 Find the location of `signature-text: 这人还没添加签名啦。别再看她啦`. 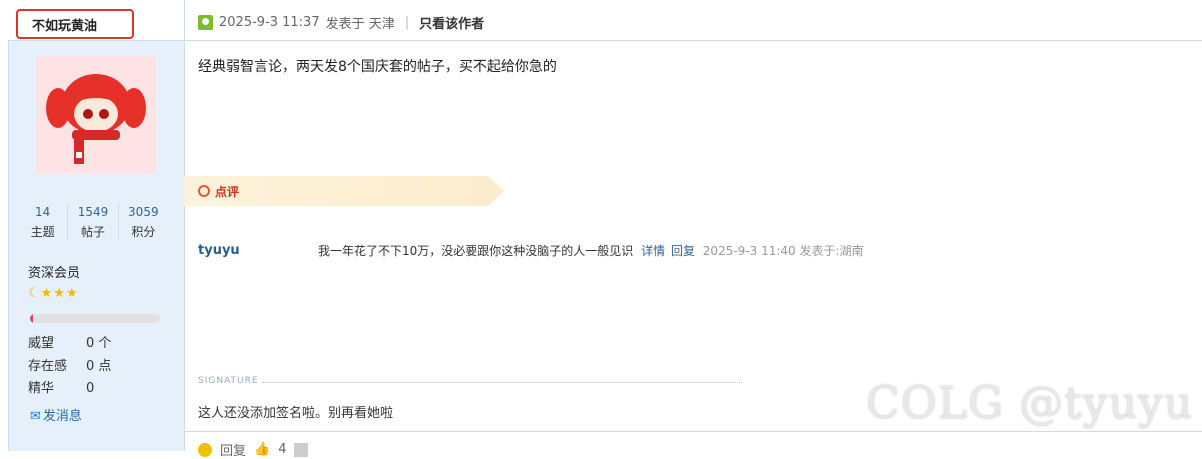

signature-text: 这人还没添加签名啦。别再看她啦 is located at coordinates (296, 413).